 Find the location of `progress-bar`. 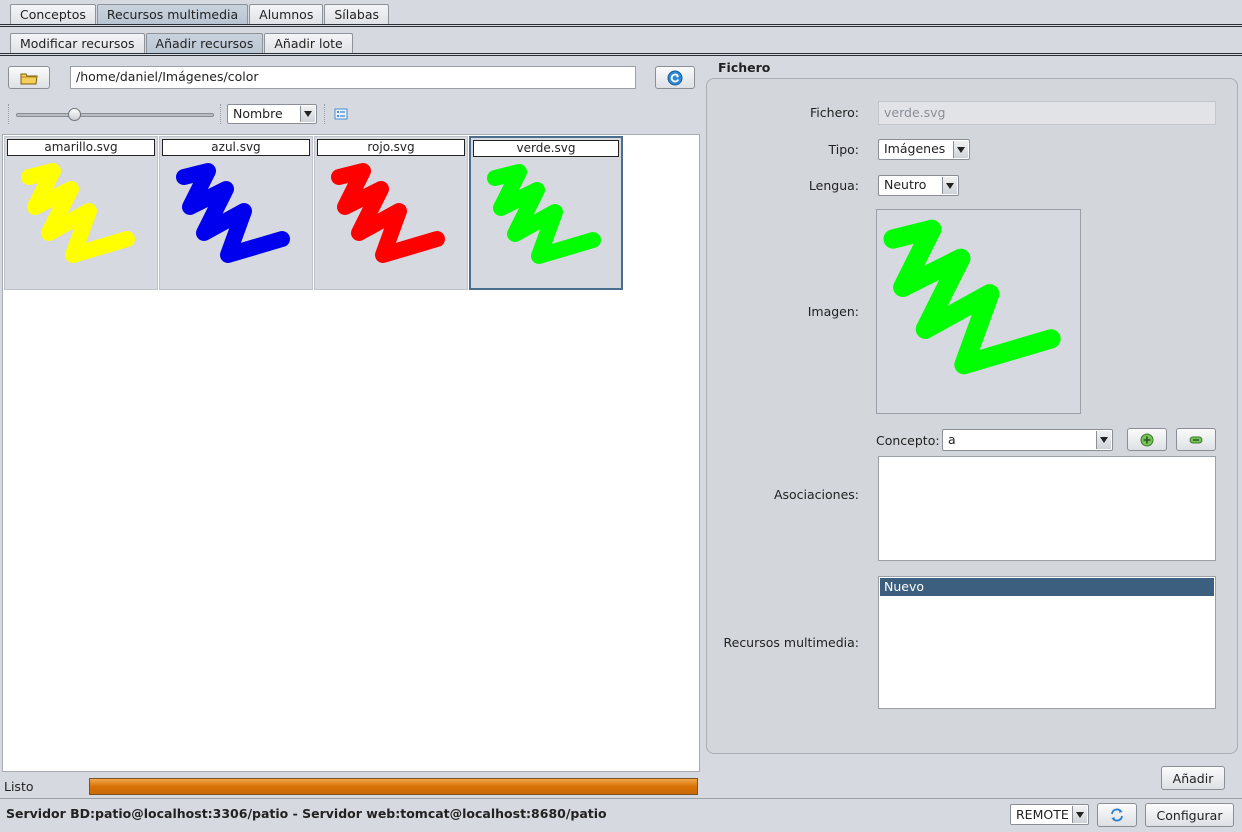

progress-bar is located at coordinates (393, 786).